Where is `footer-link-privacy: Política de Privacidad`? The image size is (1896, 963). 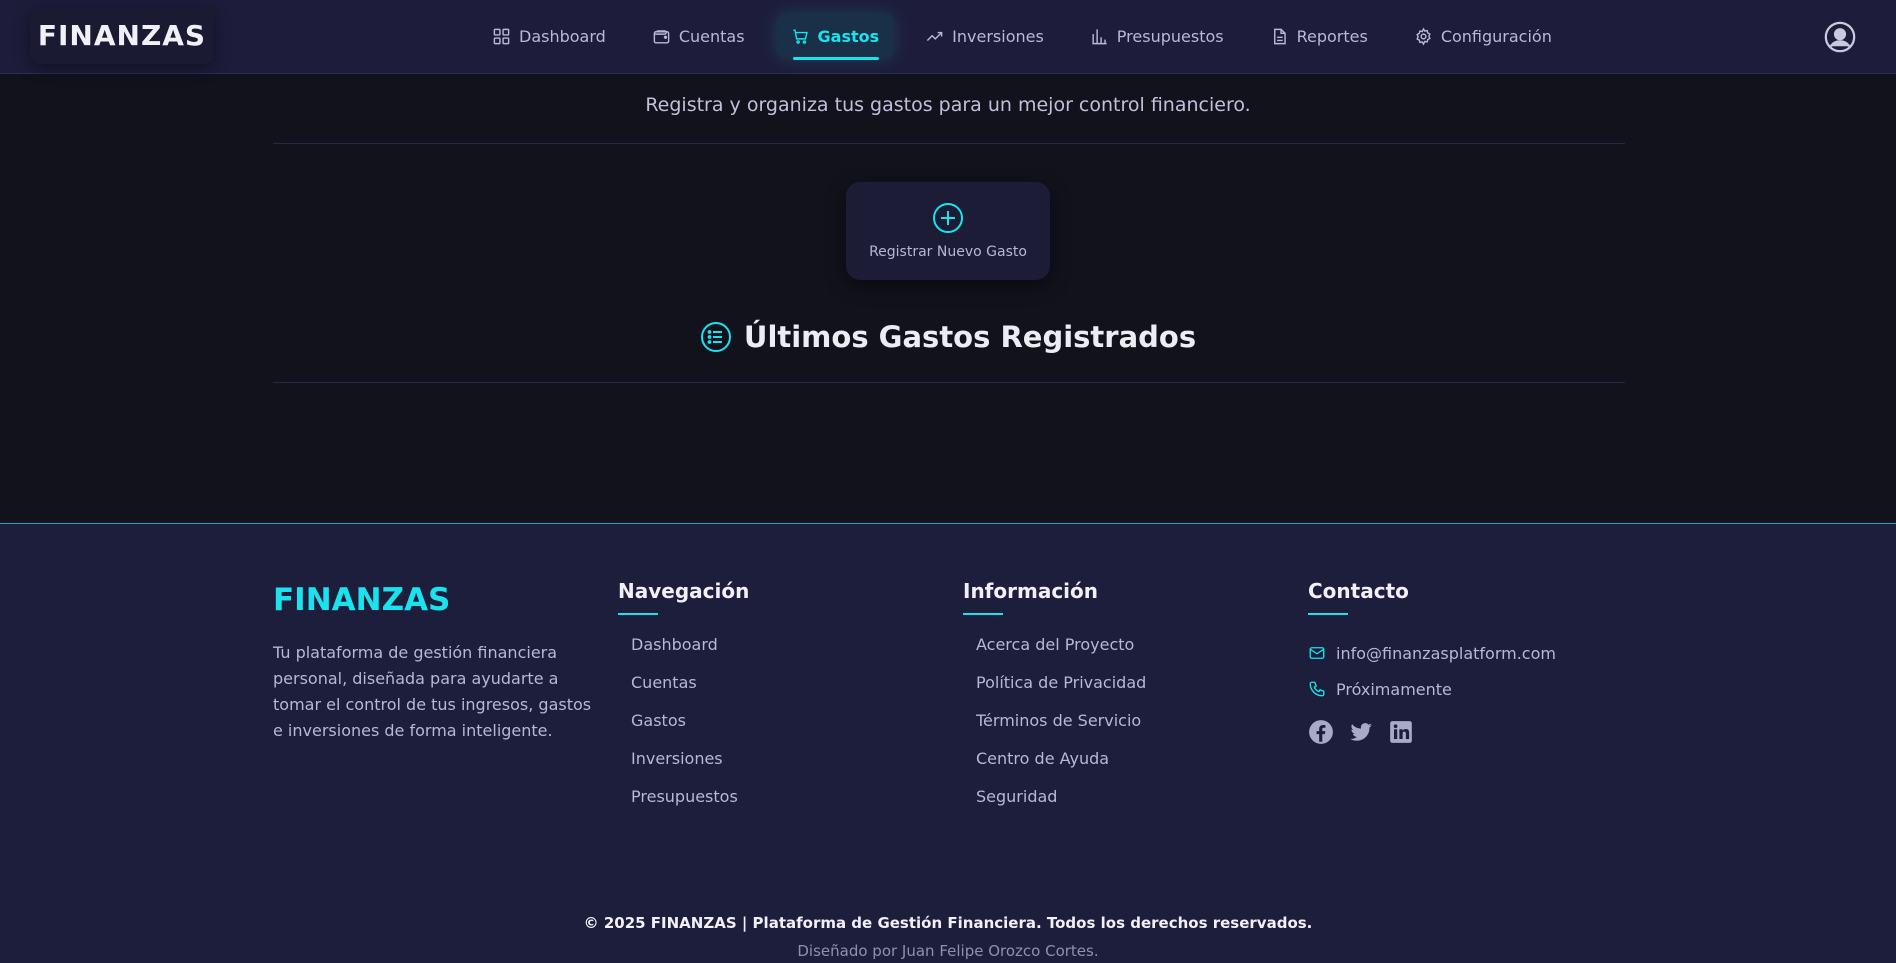
footer-link-privacy: Política de Privacidad is located at coordinates (1054, 692).